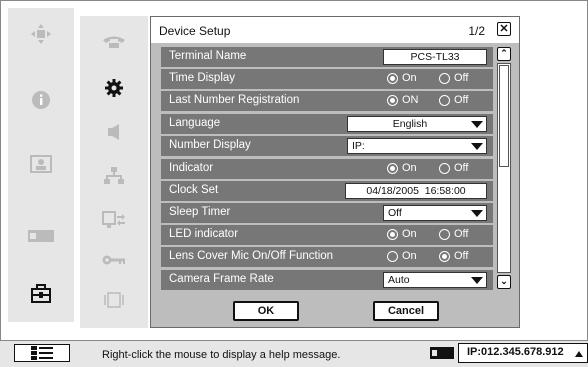 The height and width of the screenshot is (367, 588). I want to click on led-indicator-off-radio: Off, so click(453, 234).